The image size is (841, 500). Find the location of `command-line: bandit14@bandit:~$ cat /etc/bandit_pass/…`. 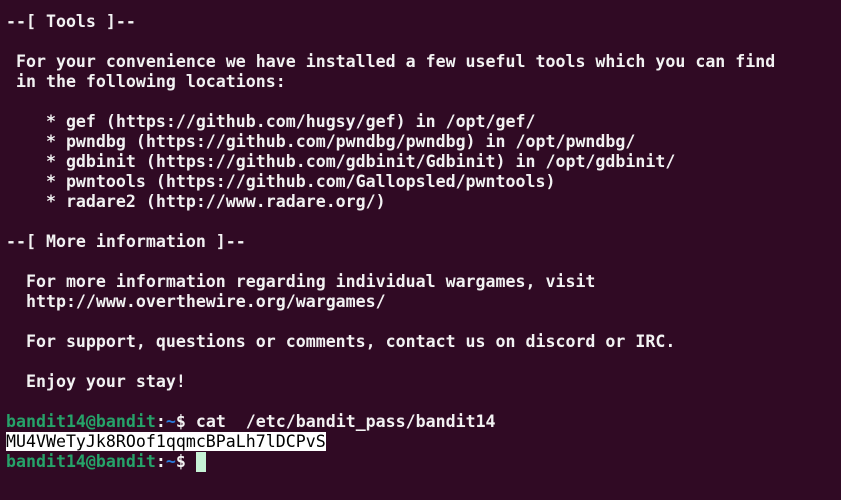

command-line: bandit14@bandit:~$ cat /etc/bandit_pass/… is located at coordinates (423, 422).